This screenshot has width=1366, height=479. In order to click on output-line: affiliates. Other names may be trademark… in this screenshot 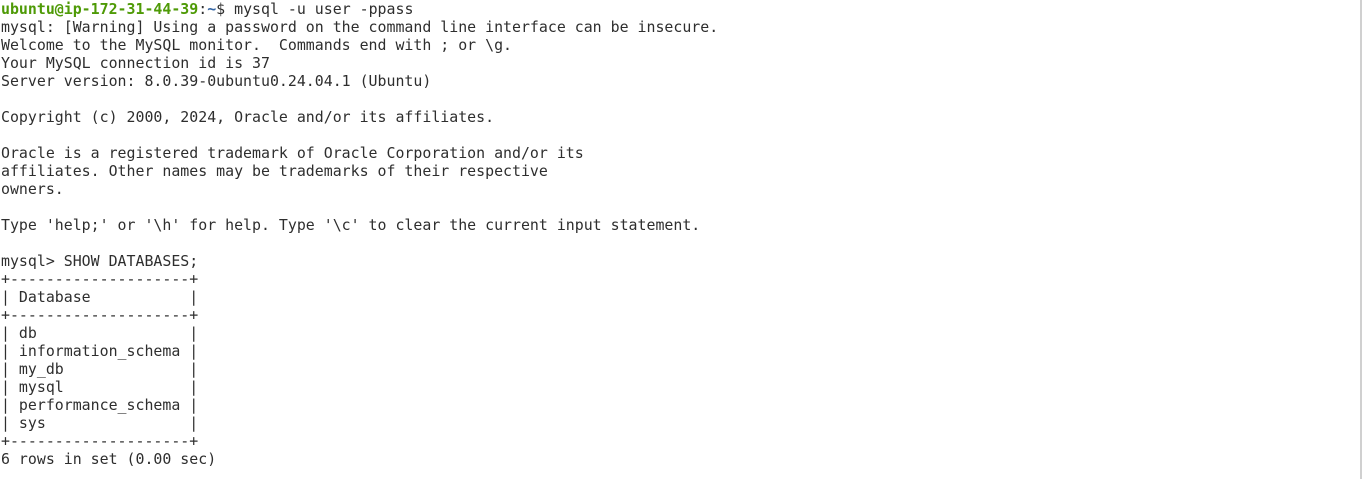, I will do `click(274, 171)`.